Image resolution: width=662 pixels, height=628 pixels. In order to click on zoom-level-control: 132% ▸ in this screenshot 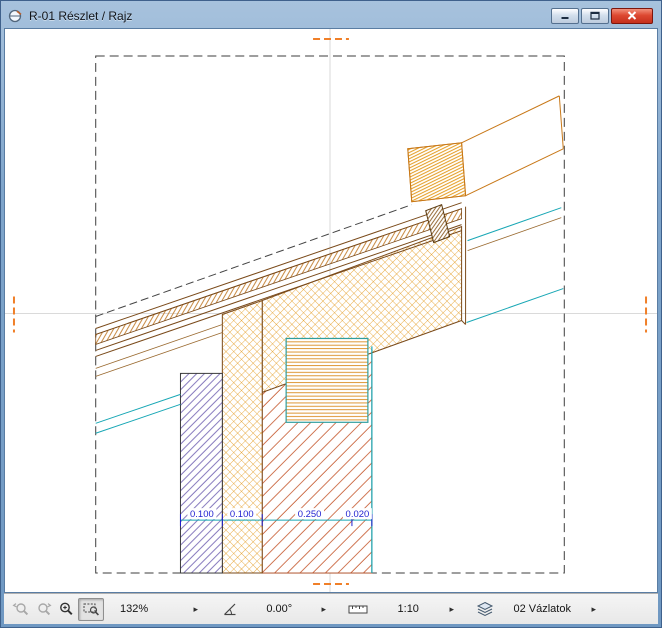, I will do `click(159, 609)`.